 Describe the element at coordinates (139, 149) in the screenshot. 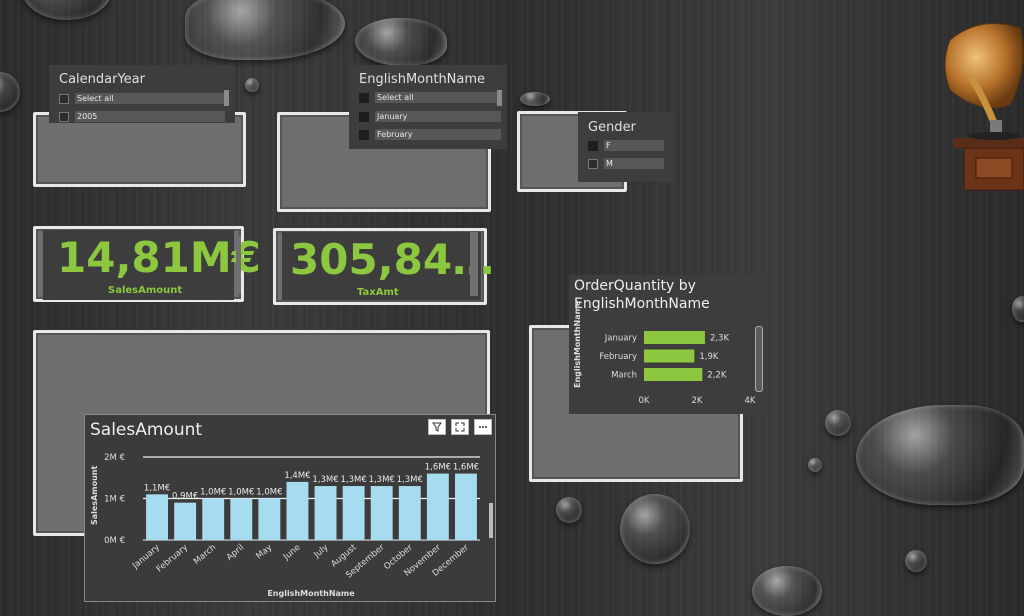

I see `visual-frame` at that location.